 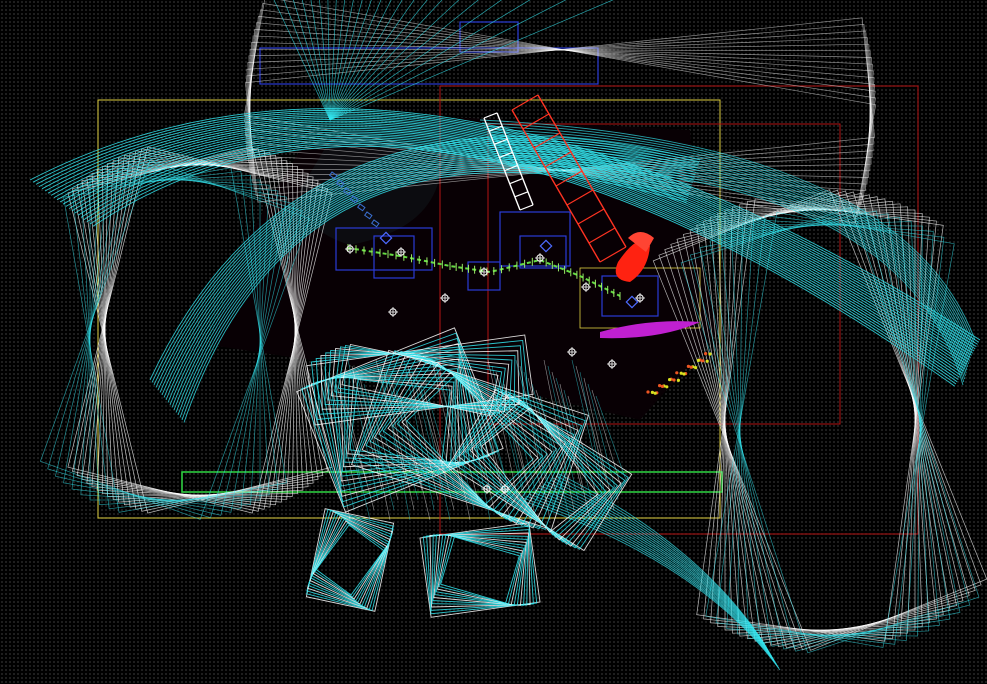 What do you see at coordinates (490, 115) in the screenshot?
I see `white-ladder-rung` at bounding box center [490, 115].